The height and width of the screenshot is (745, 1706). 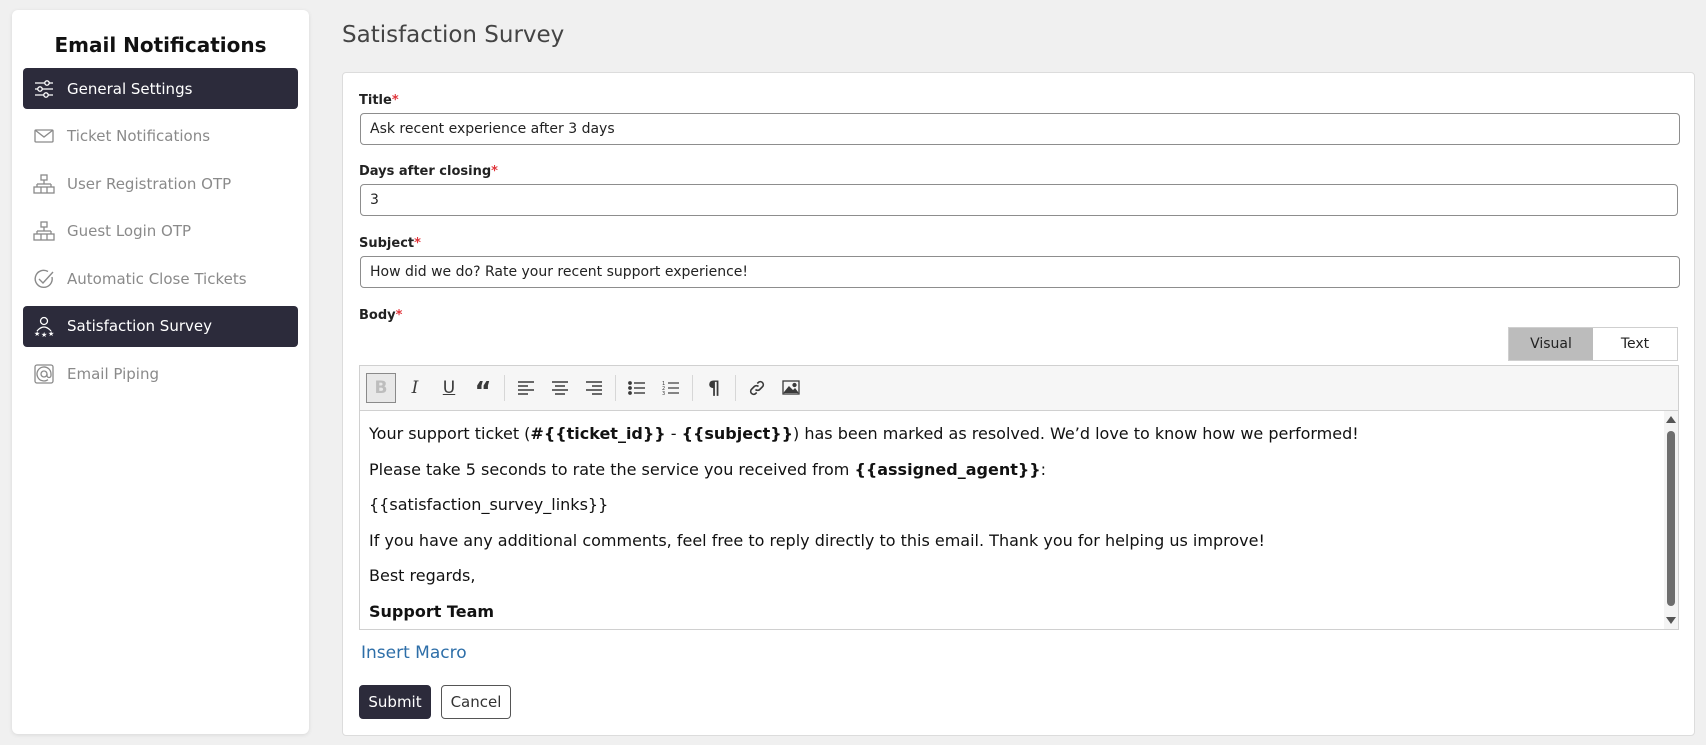 I want to click on at-icon, so click(x=44, y=374).